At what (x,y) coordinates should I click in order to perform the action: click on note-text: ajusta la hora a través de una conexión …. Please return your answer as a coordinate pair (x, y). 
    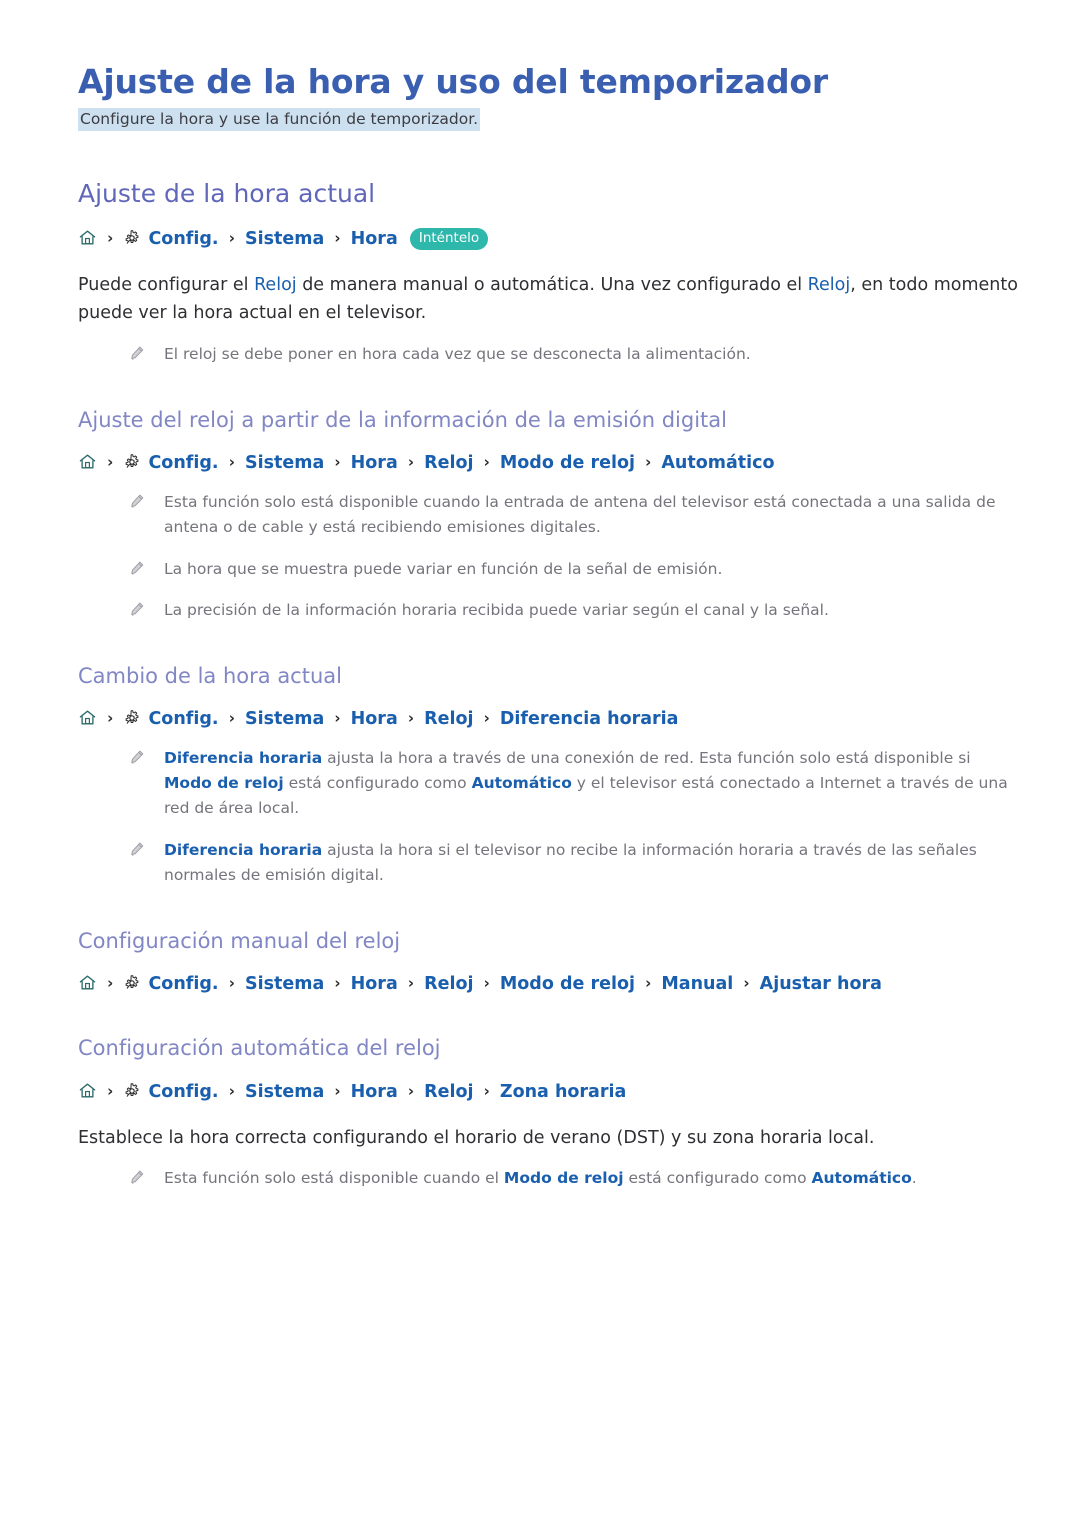
    Looking at the image, I should click on (646, 758).